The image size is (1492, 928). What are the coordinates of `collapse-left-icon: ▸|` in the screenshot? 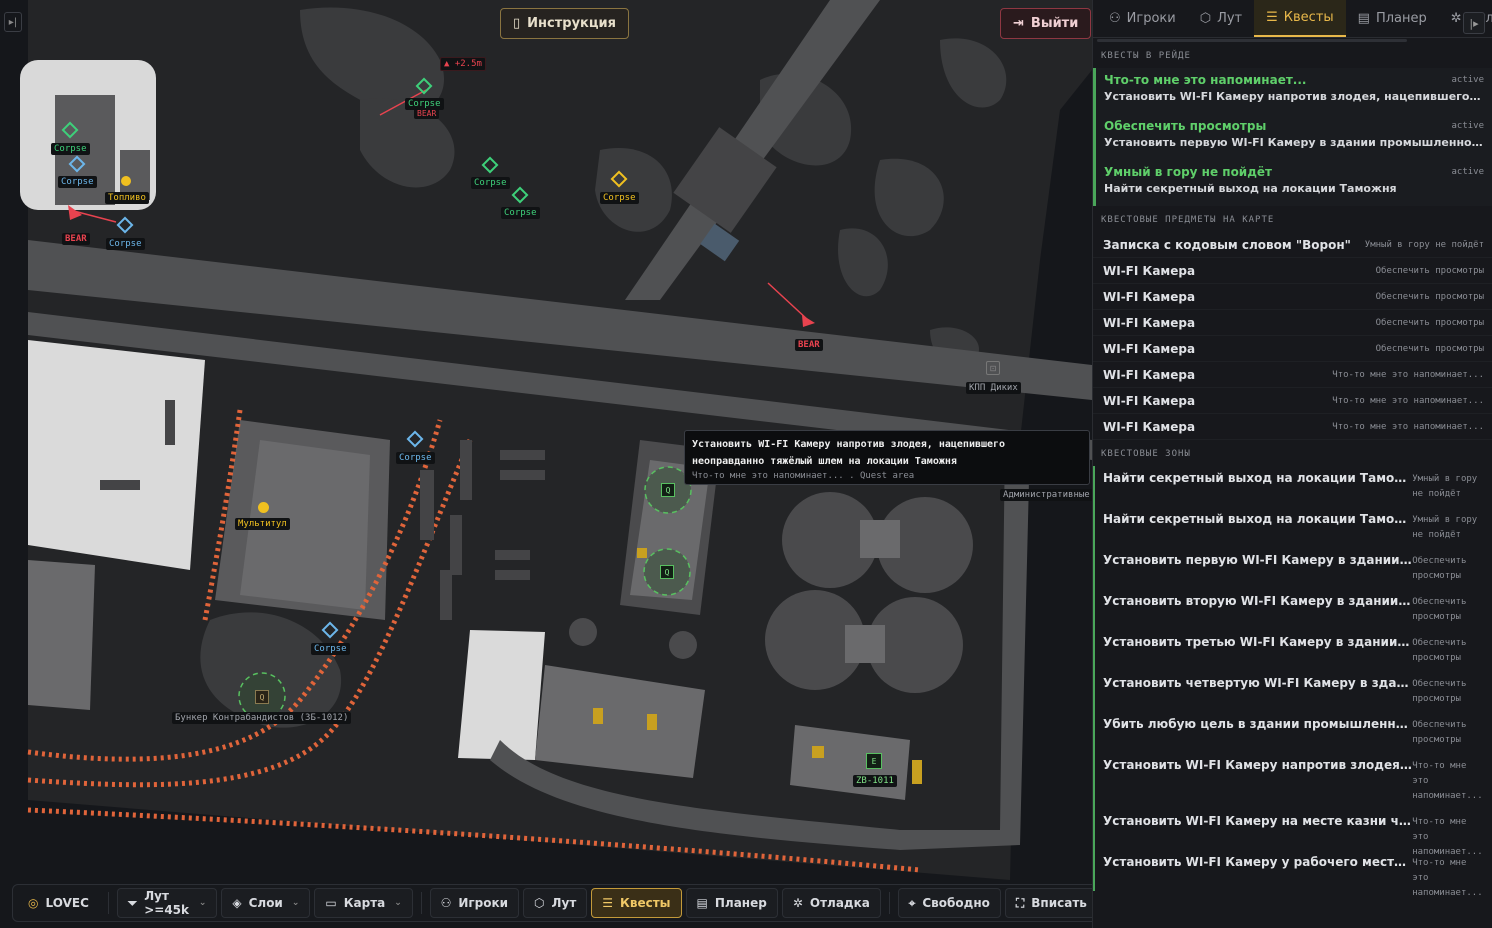 It's located at (13, 22).